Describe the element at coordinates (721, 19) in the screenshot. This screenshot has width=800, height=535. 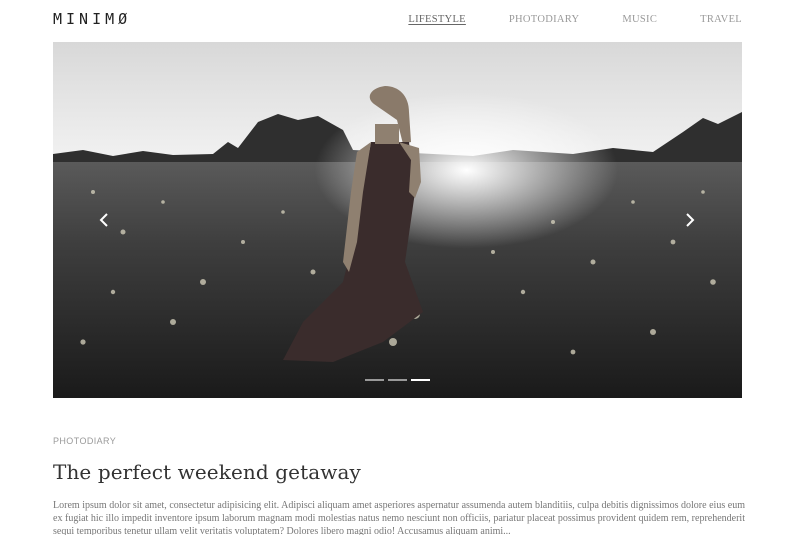
I see `nav-item-travel: TRAVEL` at that location.